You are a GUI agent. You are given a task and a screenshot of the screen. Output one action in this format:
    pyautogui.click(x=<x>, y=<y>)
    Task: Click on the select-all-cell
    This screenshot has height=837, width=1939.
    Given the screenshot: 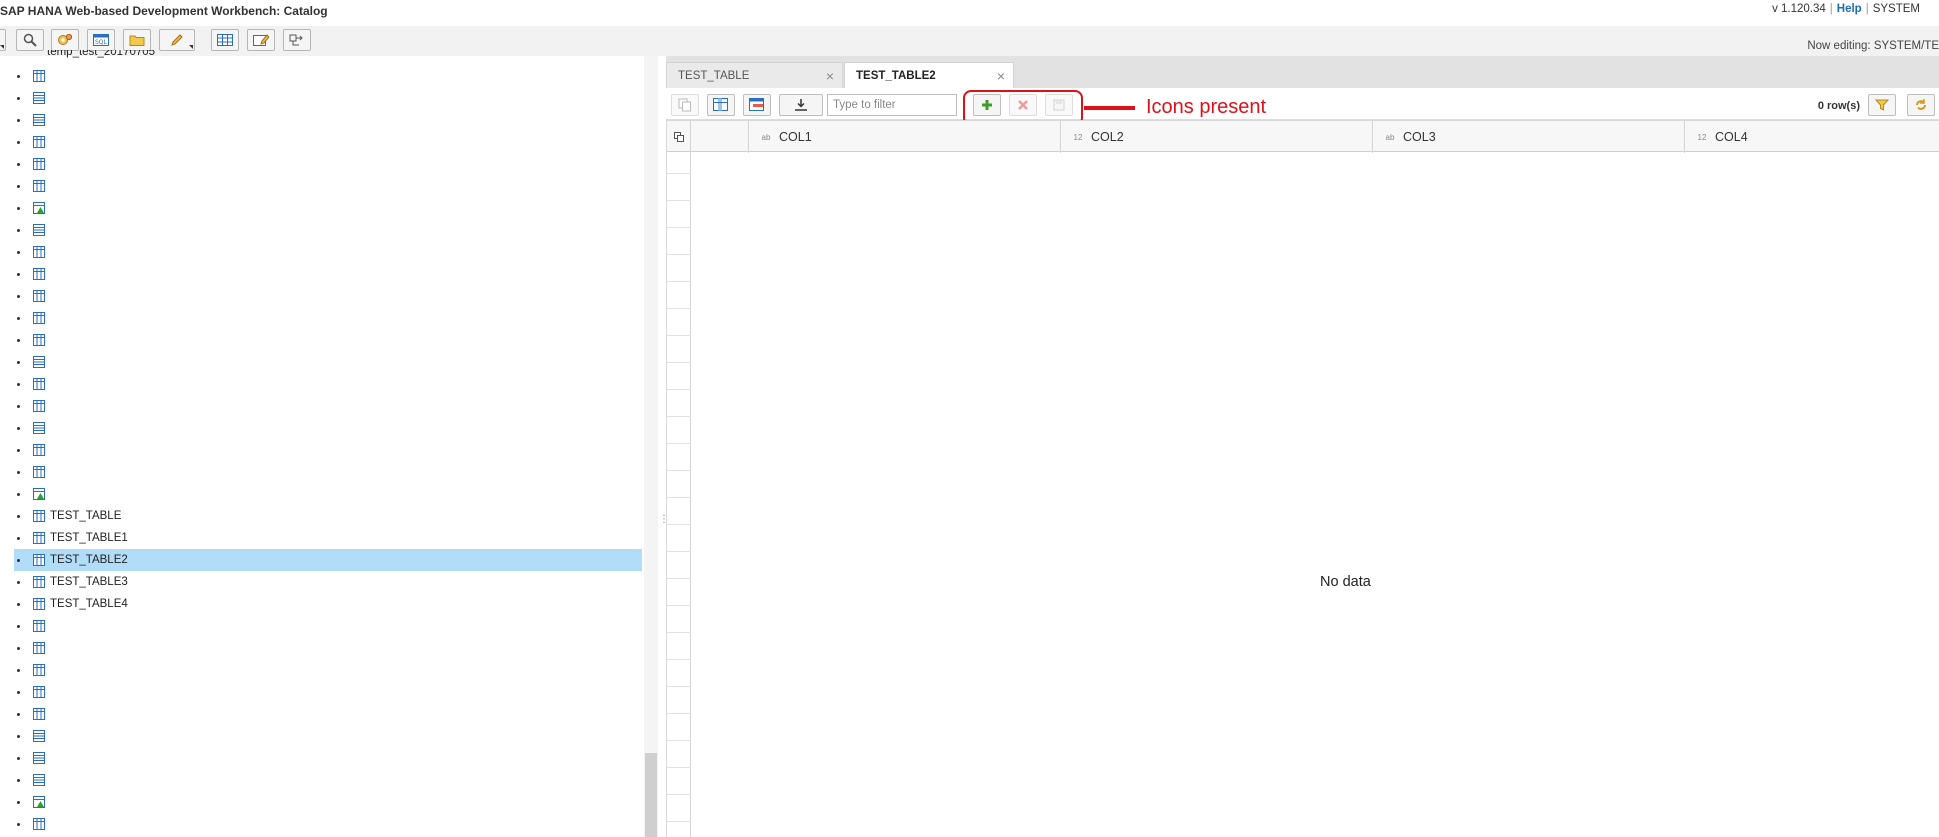 What is the action you would take?
    pyautogui.click(x=679, y=137)
    